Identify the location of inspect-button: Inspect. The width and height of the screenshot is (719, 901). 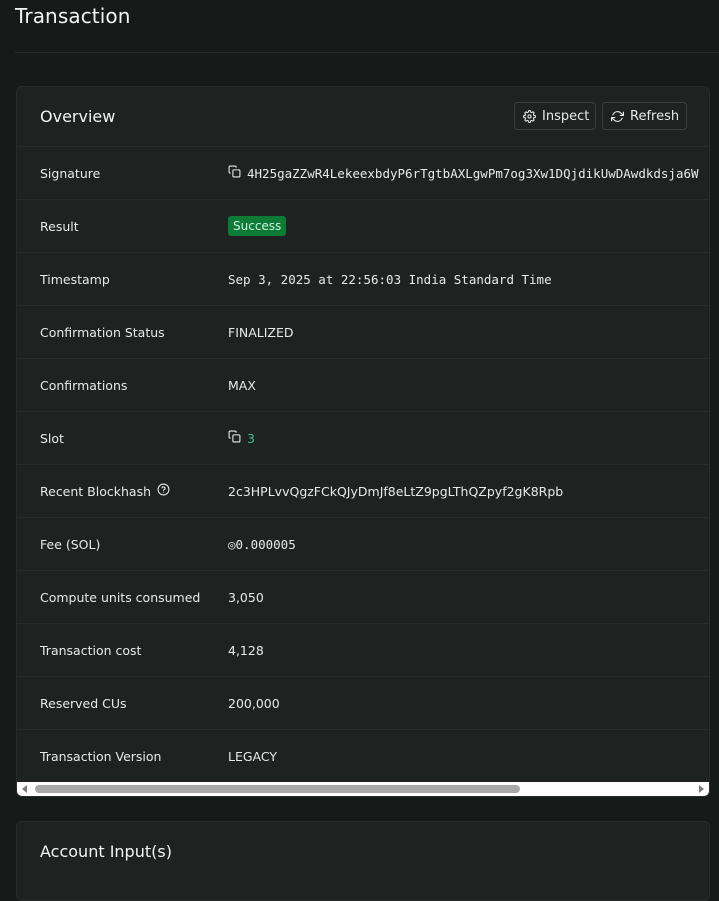
(555, 116).